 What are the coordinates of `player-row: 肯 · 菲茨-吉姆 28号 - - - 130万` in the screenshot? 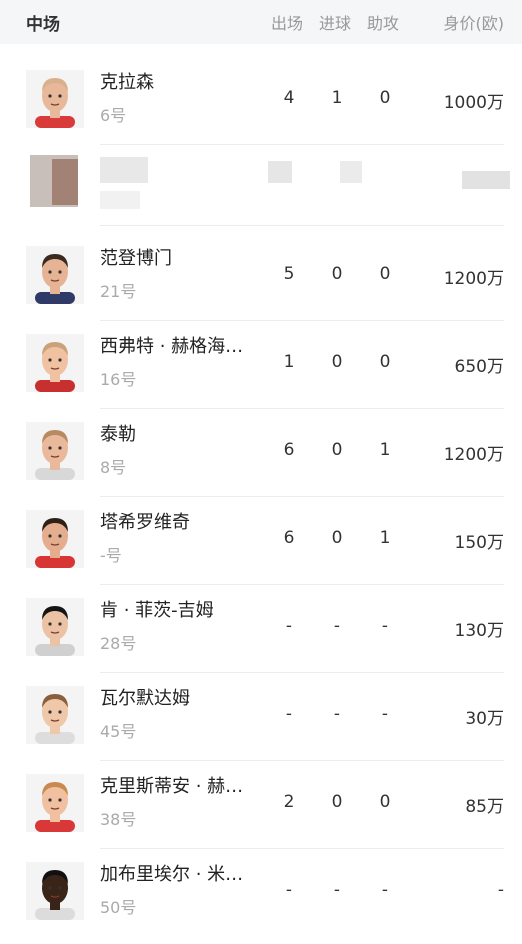 It's located at (261, 636).